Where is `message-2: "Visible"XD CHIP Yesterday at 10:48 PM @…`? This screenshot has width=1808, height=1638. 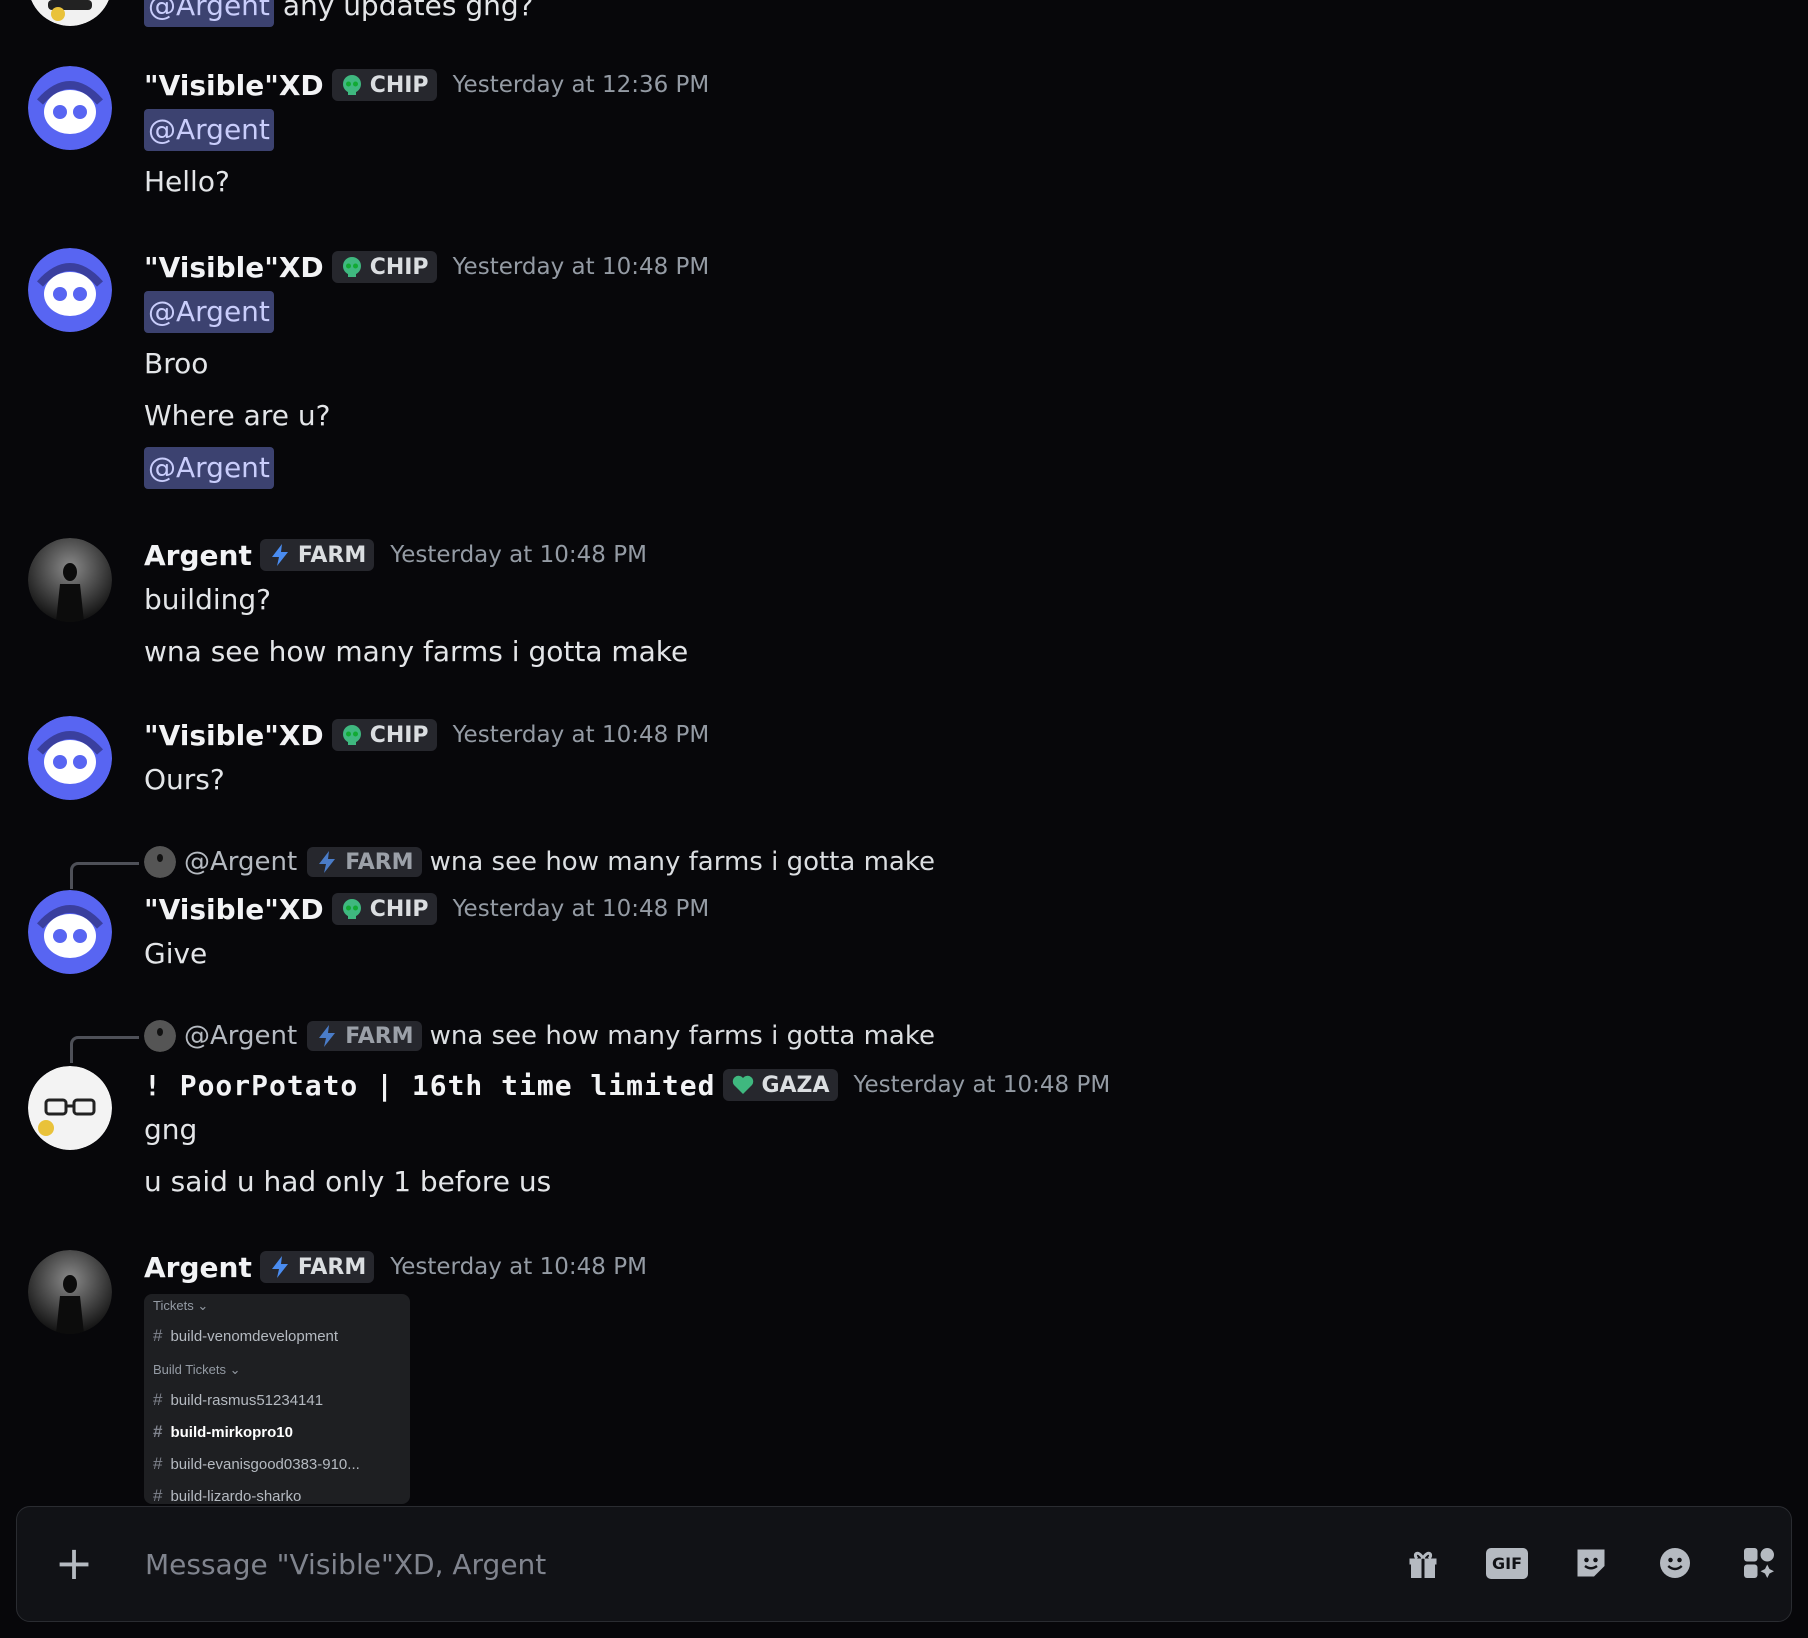 message-2: "Visible"XD CHIP Yesterday at 10:48 PM @… is located at coordinates (956, 371).